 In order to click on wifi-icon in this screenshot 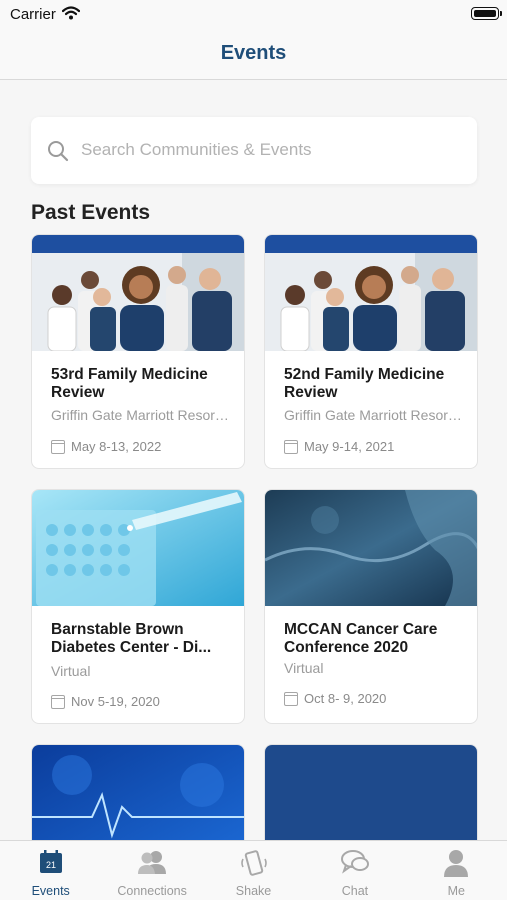, I will do `click(71, 15)`.